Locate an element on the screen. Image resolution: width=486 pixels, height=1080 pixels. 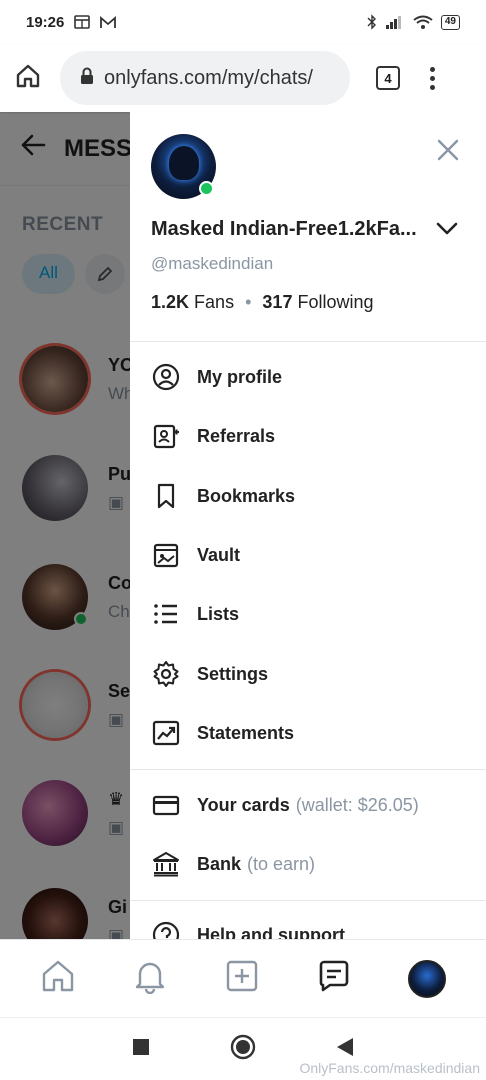
close-icon is located at coordinates (448, 152).